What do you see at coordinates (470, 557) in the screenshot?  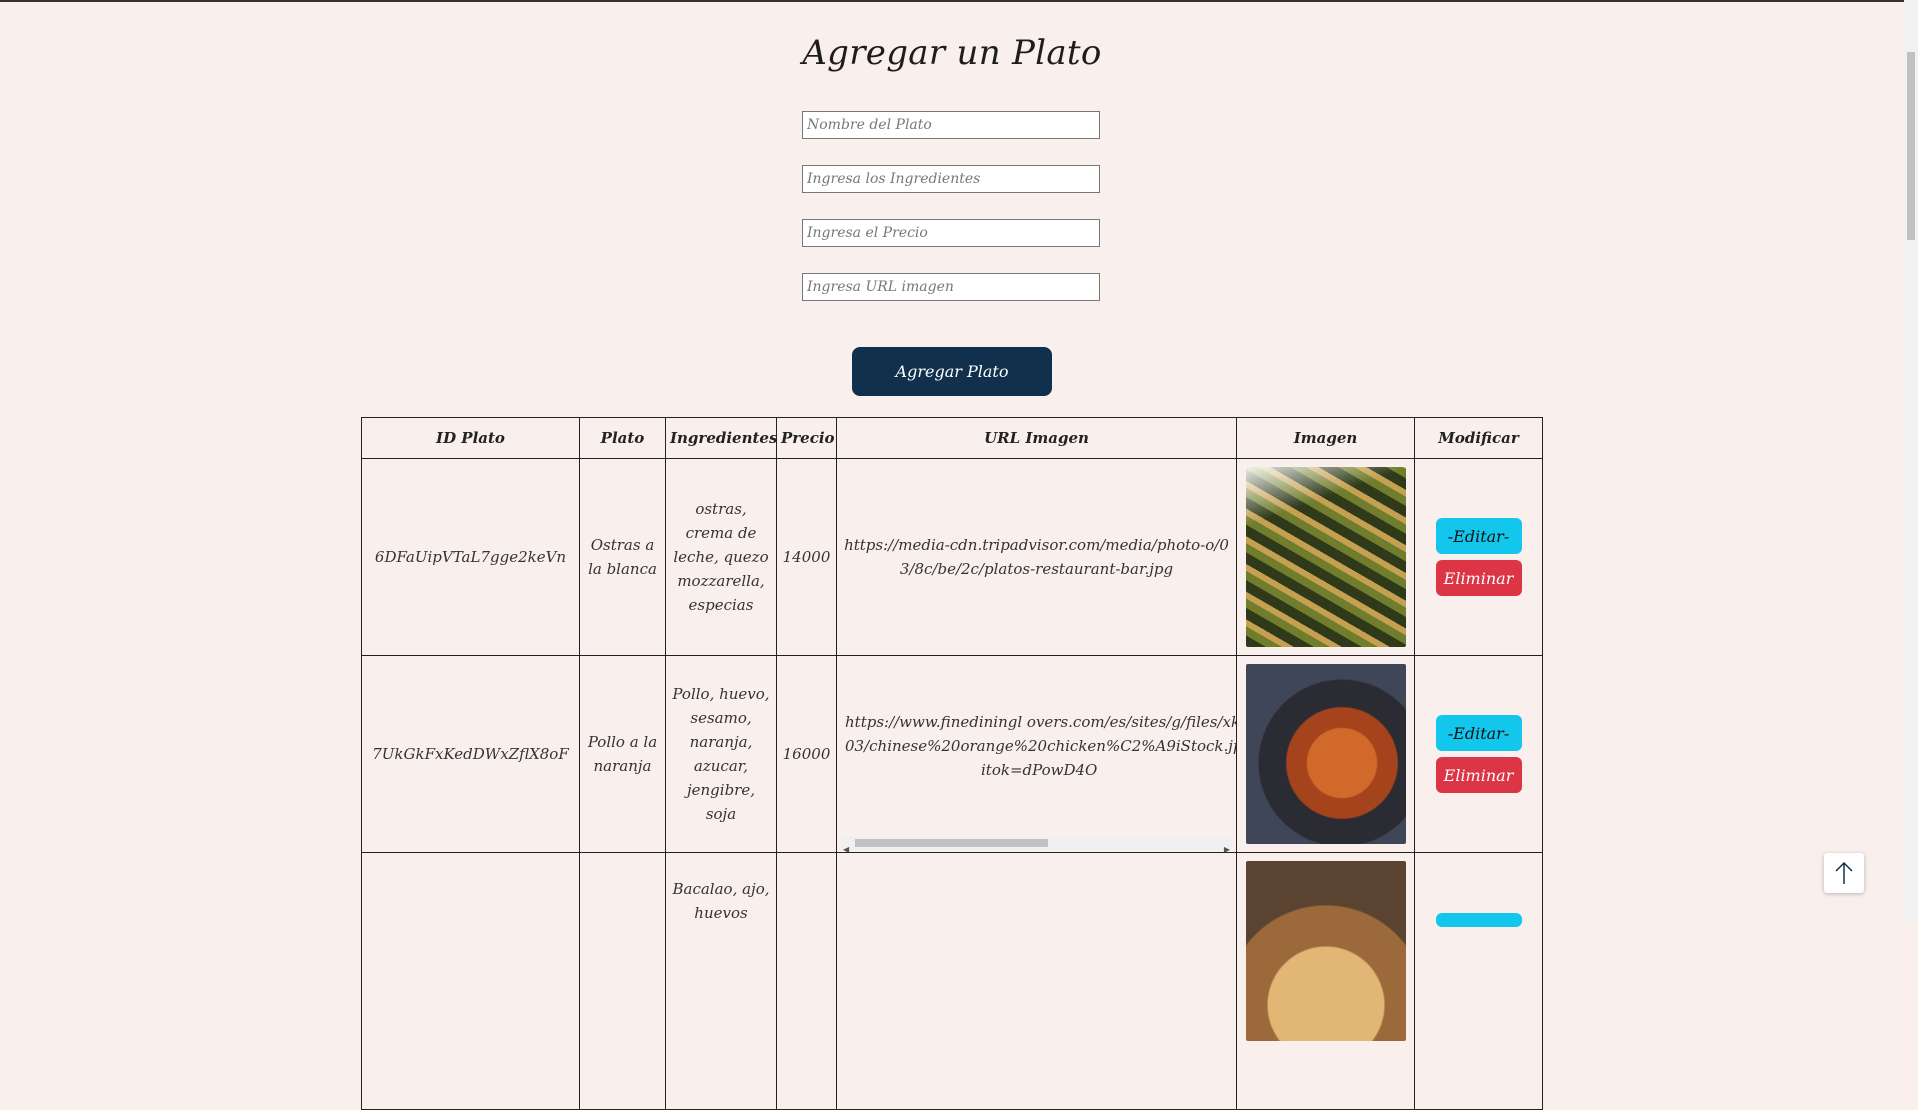 I see `cell-id: 6DFaUipVTaL7gge2keVn` at bounding box center [470, 557].